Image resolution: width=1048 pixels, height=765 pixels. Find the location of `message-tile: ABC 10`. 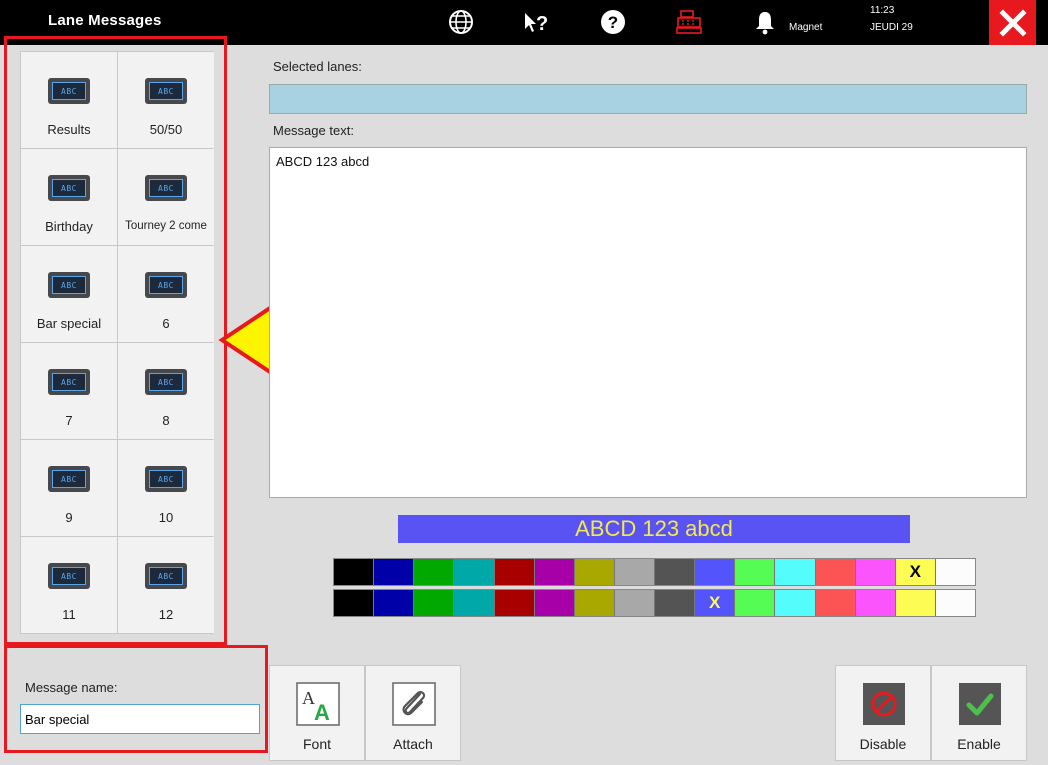

message-tile: ABC 10 is located at coordinates (166, 488).